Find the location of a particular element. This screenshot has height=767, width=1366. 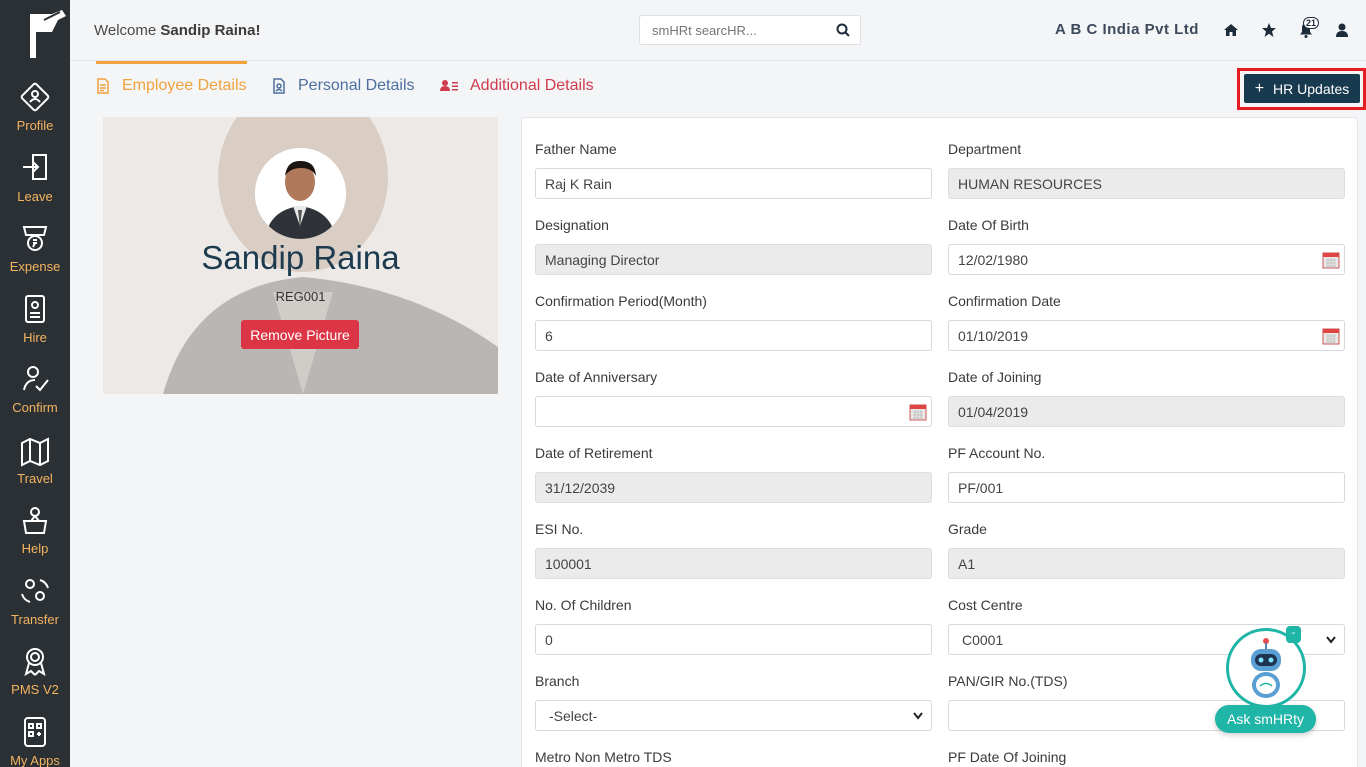

apps-icon is located at coordinates (35, 732).